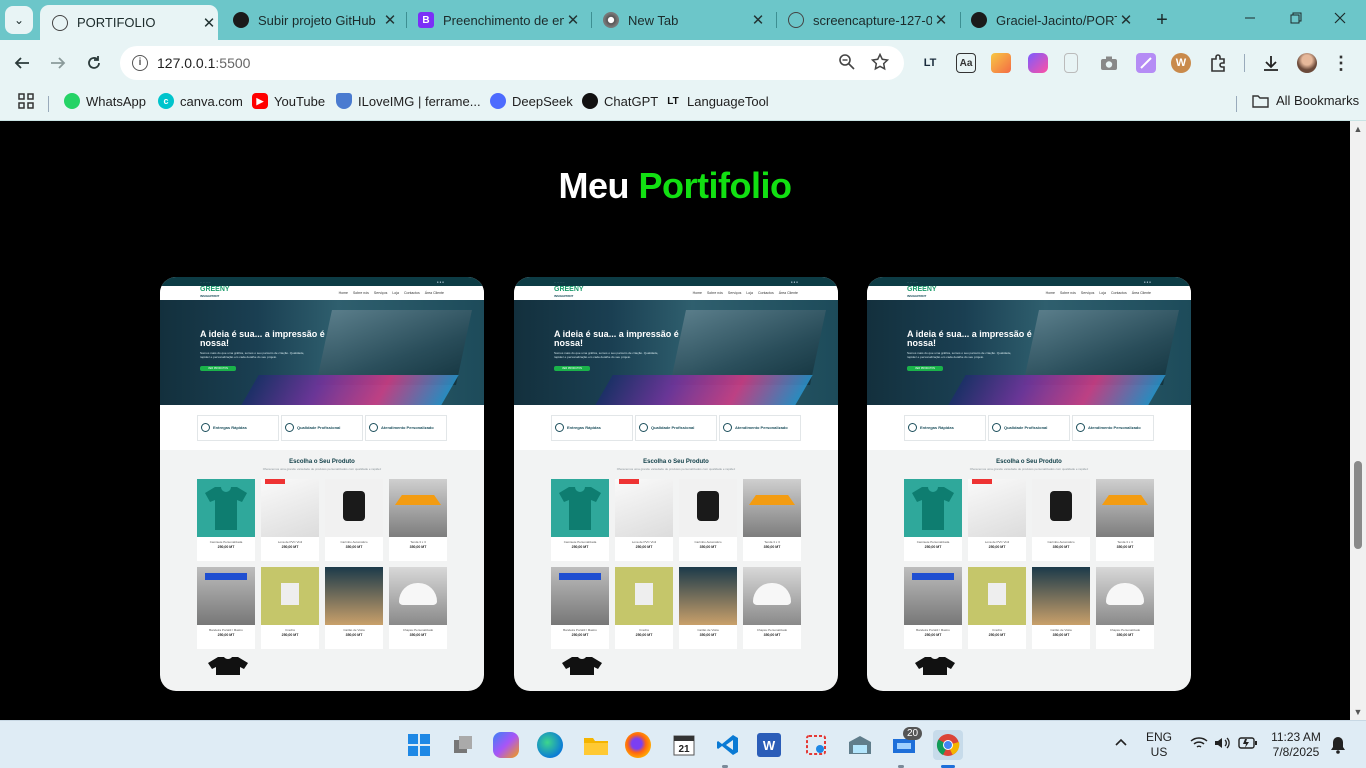  Describe the element at coordinates (226, 630) in the screenshot. I see `product-name: Bandeira Portátil / Mastro` at that location.